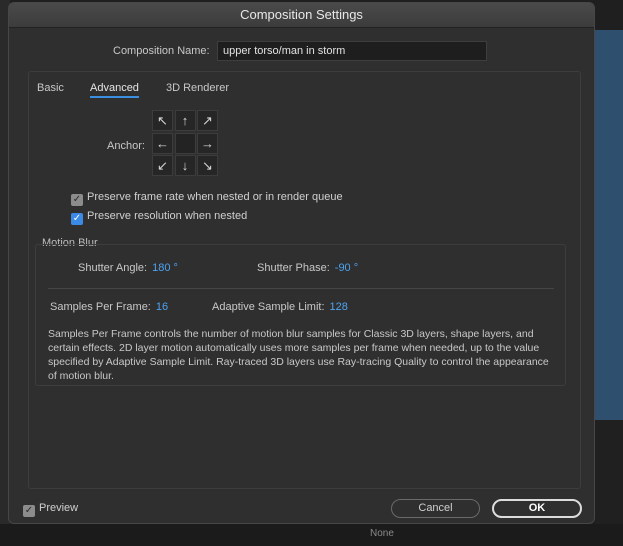 The width and height of the screenshot is (623, 546). Describe the element at coordinates (346, 268) in the screenshot. I see `shutter-phase-value: -90 °` at that location.